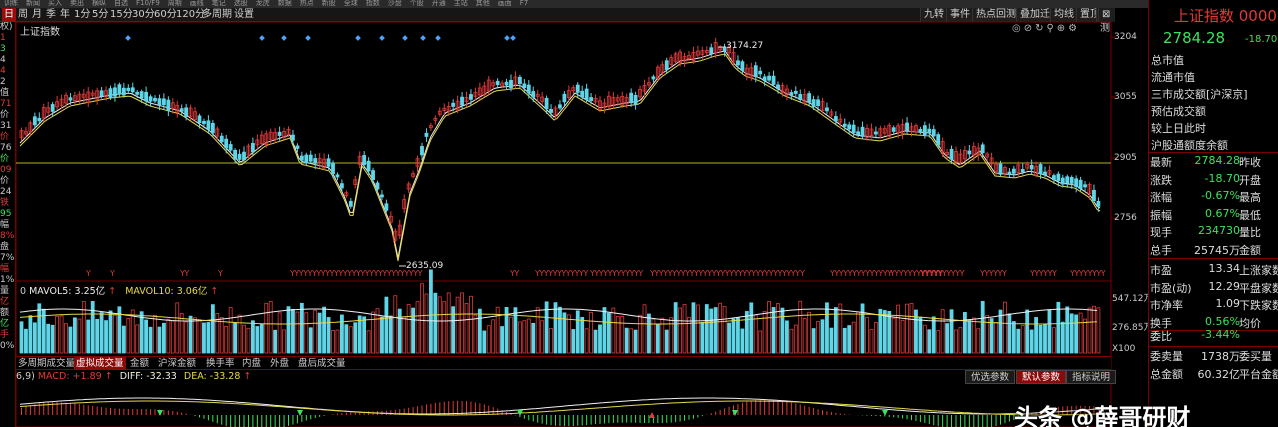  Describe the element at coordinates (139, 363) in the screenshot. I see `tab-2: 金额` at that location.